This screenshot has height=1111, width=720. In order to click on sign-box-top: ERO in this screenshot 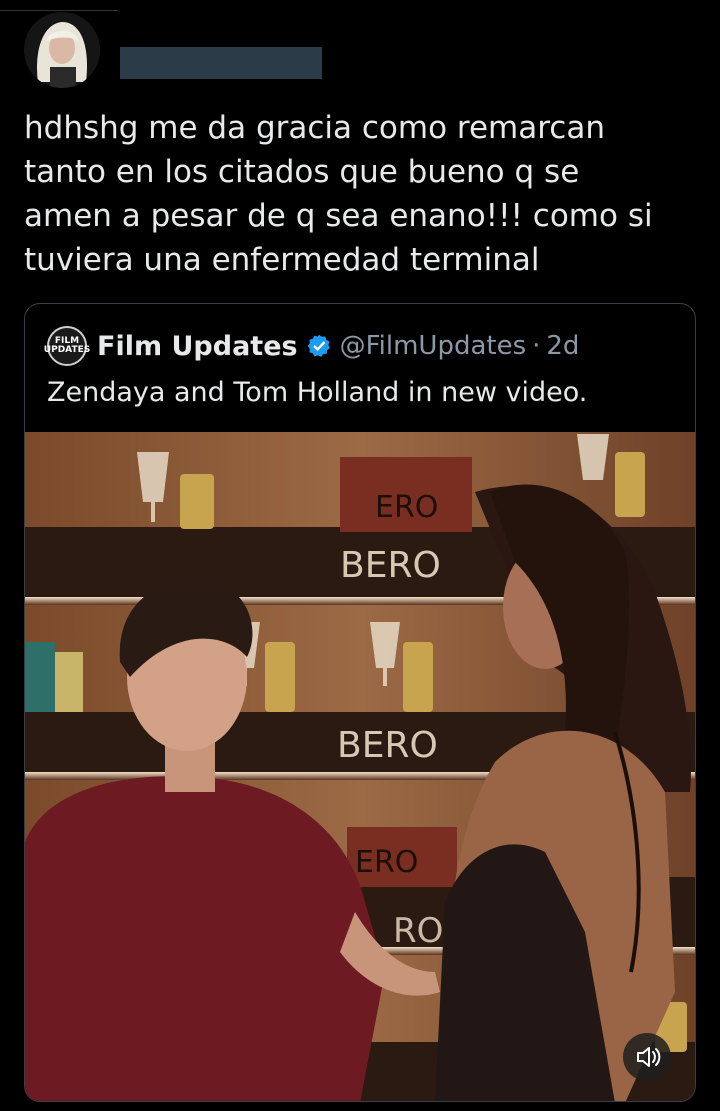, I will do `click(406, 507)`.